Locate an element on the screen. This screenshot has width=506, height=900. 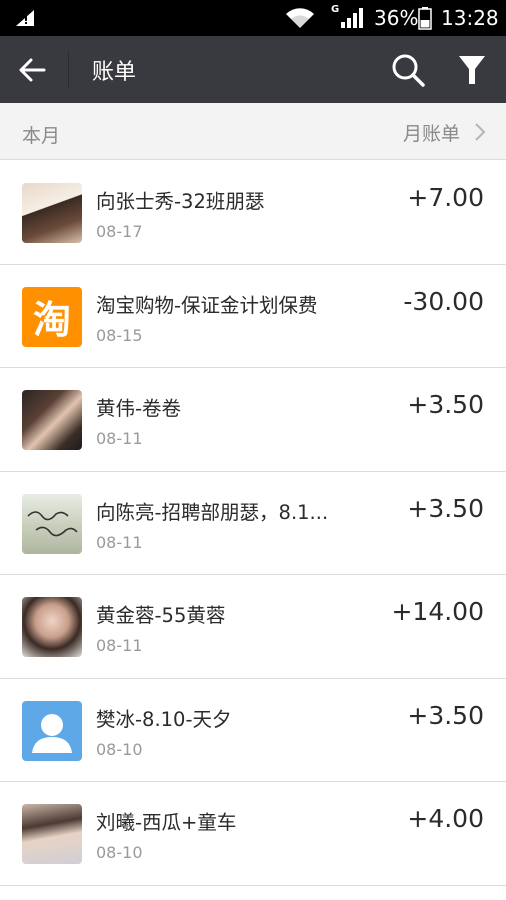
search-icon is located at coordinates (408, 70).